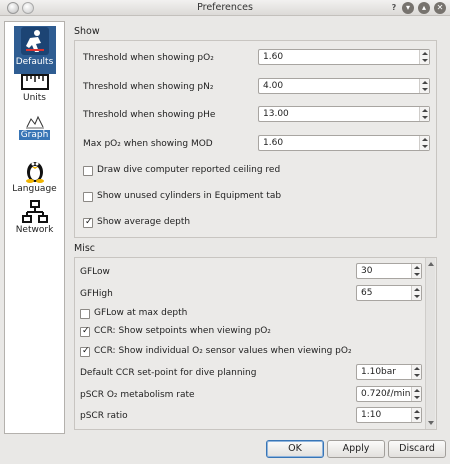 The height and width of the screenshot is (464, 450). I want to click on help-icon: ?, so click(394, 8).